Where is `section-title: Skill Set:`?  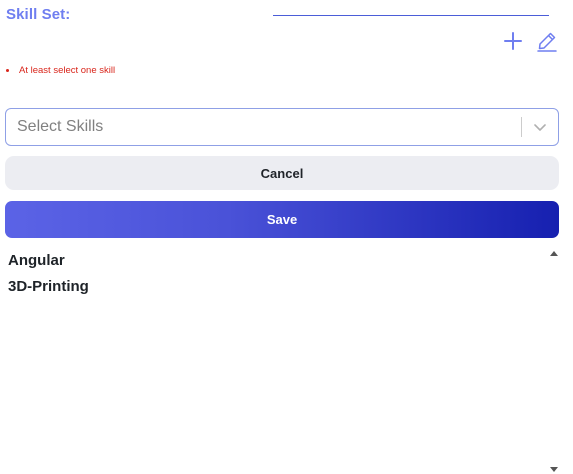
section-title: Skill Set: is located at coordinates (38, 14).